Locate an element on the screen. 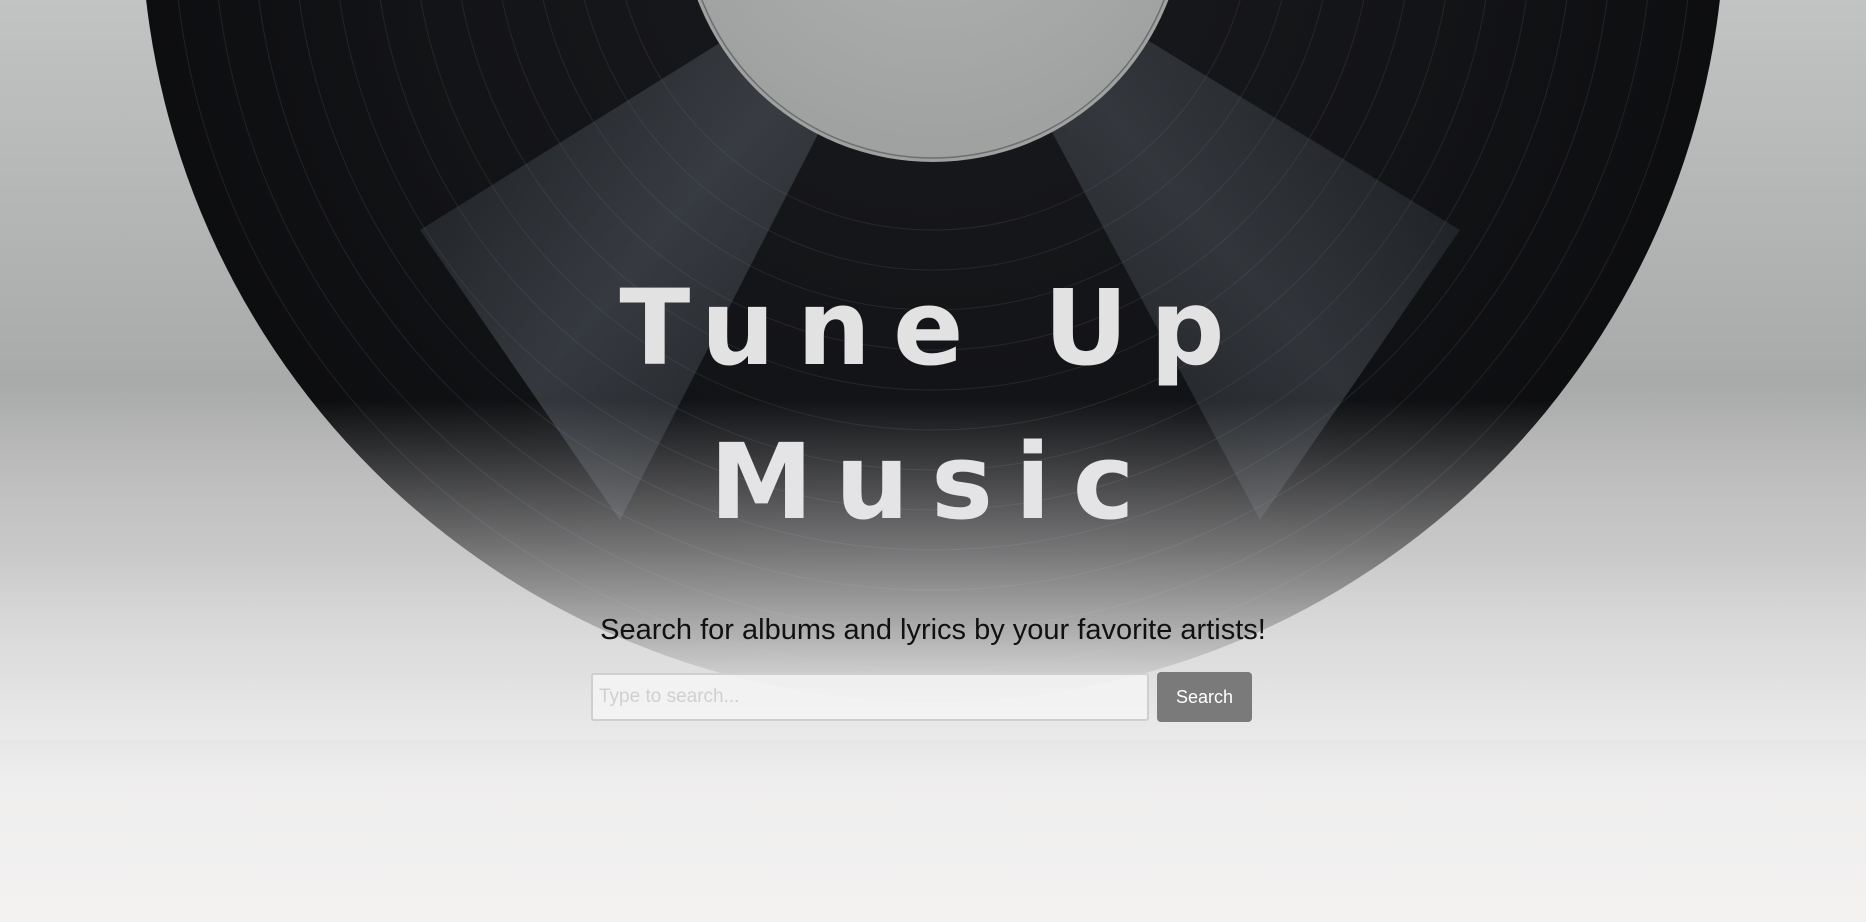 Image resolution: width=1866 pixels, height=922 pixels. search-input is located at coordinates (870, 697).